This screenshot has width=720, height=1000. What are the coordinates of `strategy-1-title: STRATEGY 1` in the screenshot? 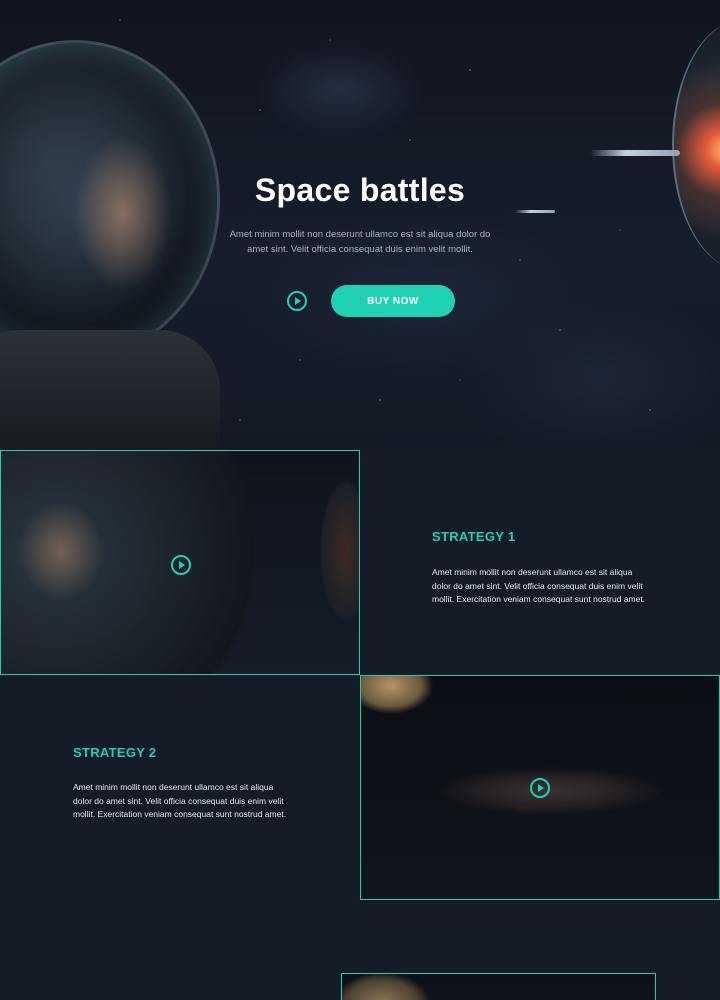 It's located at (474, 536).